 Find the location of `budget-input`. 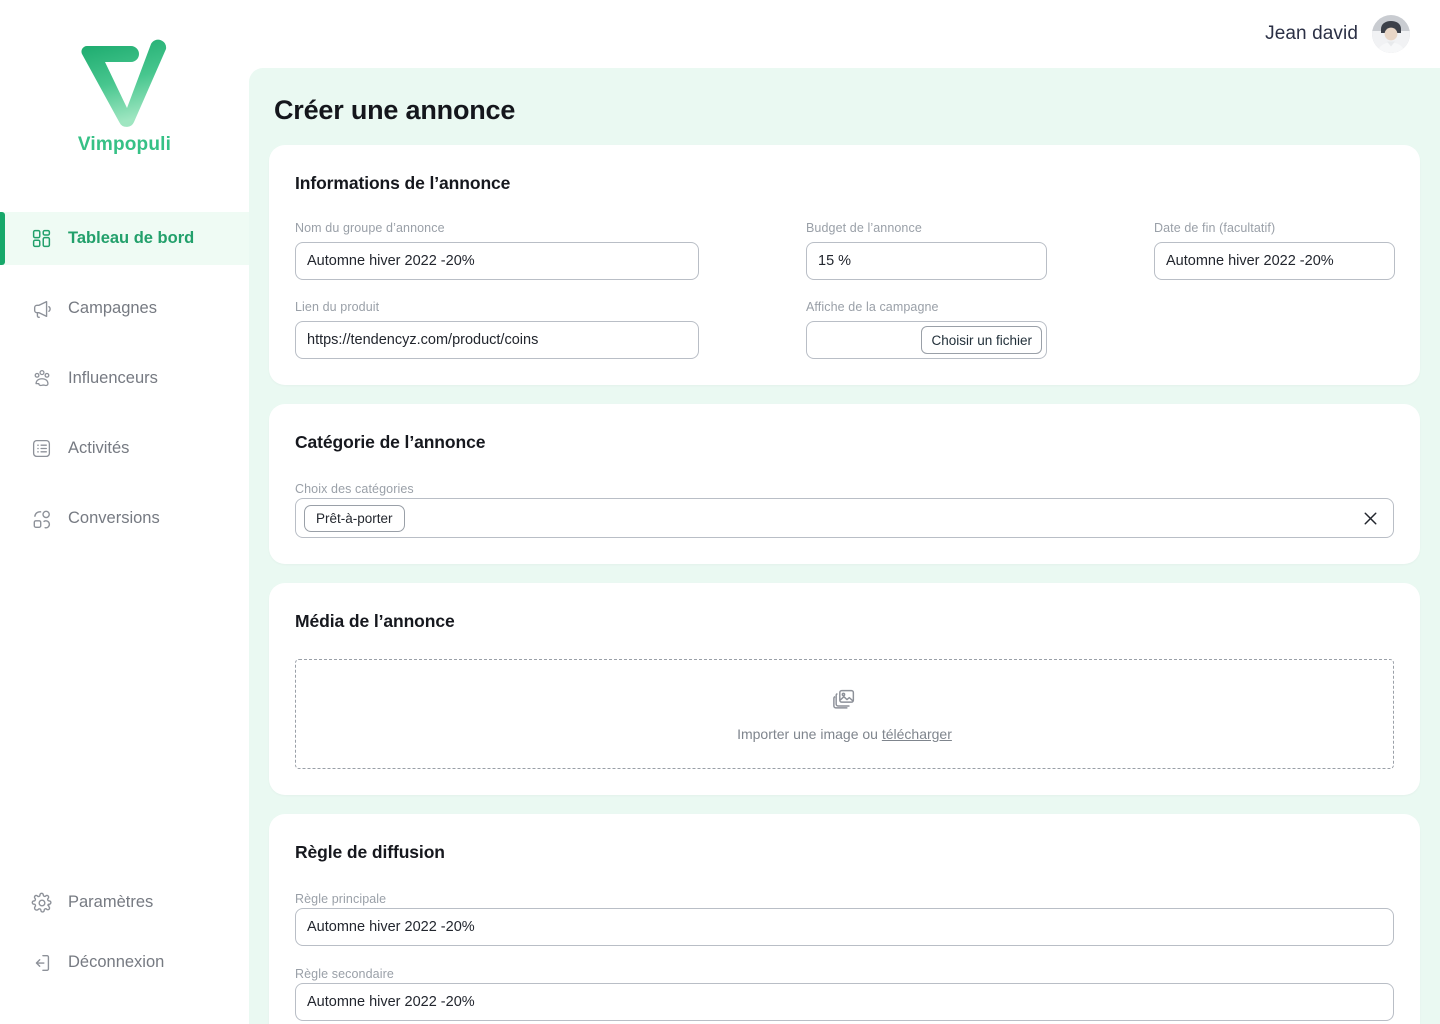

budget-input is located at coordinates (926, 261).